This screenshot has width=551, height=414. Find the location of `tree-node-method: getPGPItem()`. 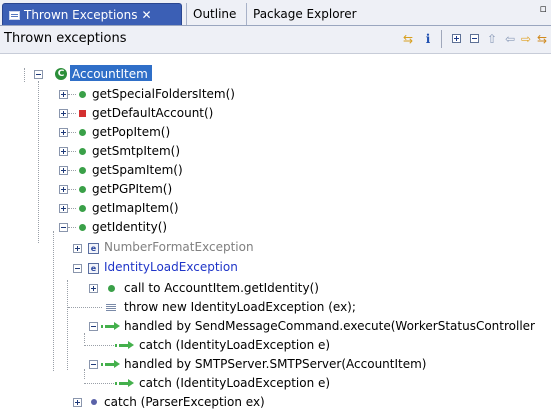

tree-node-method: getPGPItem() is located at coordinates (132, 189).